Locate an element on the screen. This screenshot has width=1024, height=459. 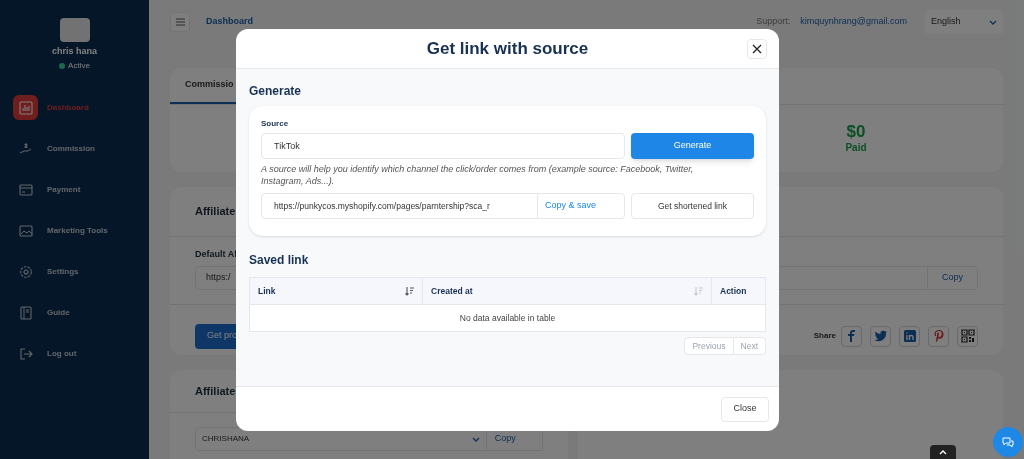
generated-link-field: https://punkycos.myshopify.com/pages/parntership?sca_r Copy & save is located at coordinates (443, 206).